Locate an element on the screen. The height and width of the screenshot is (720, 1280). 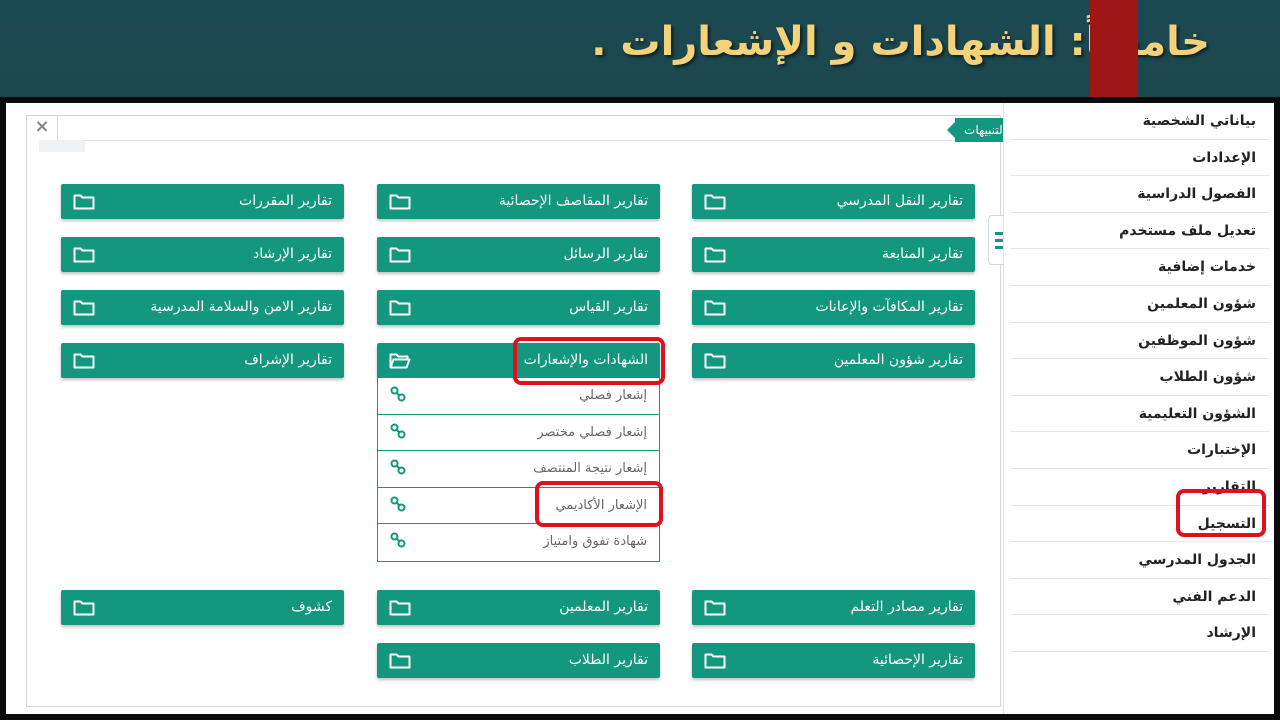
report-messages: تقارير الرسائل is located at coordinates (518, 254).